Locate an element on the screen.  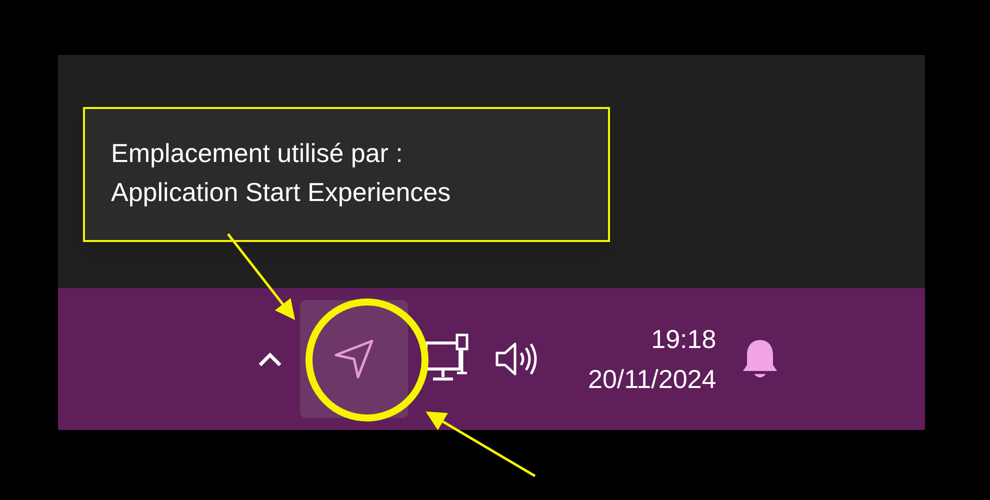
clock-button: 19:18 20/11/2024 is located at coordinates (652, 359).